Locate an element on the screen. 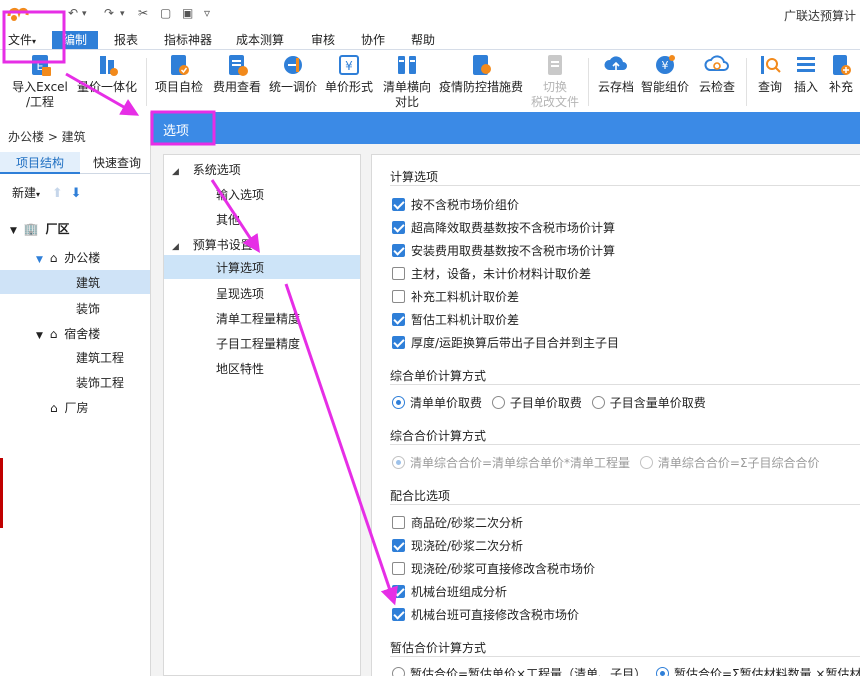 This screenshot has height=676, width=860. options-tree-item-region: 地区特性 is located at coordinates (240, 368).